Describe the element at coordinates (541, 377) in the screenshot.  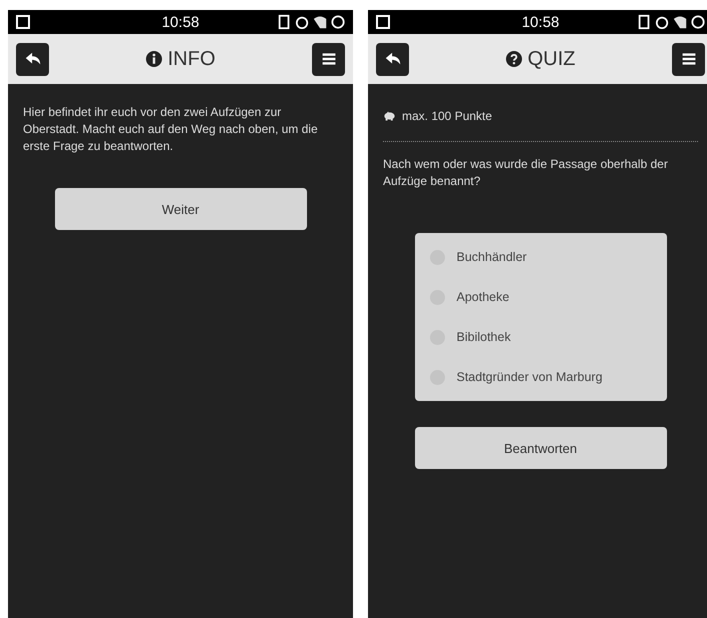
I see `answer-option: Stadtgründer von Marburg` at that location.